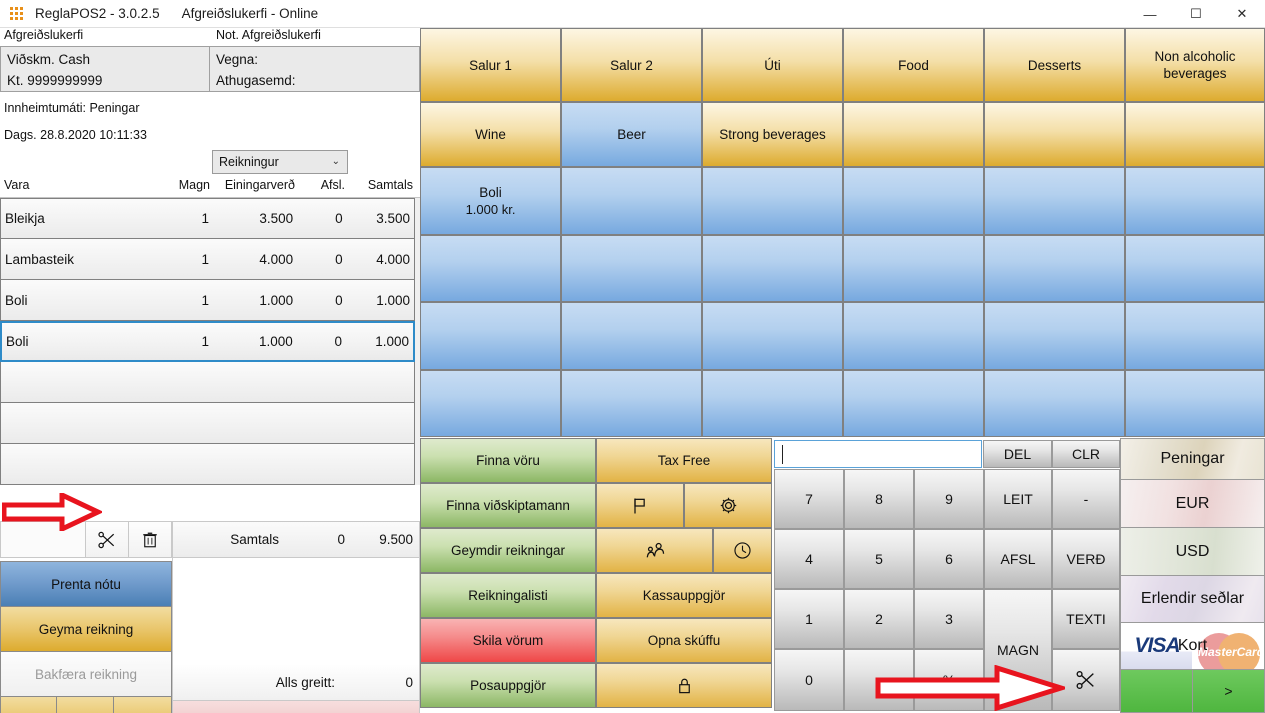 This screenshot has height=713, width=1265. Describe the element at coordinates (1018, 499) in the screenshot. I see `key-leit: LEIT` at that location.